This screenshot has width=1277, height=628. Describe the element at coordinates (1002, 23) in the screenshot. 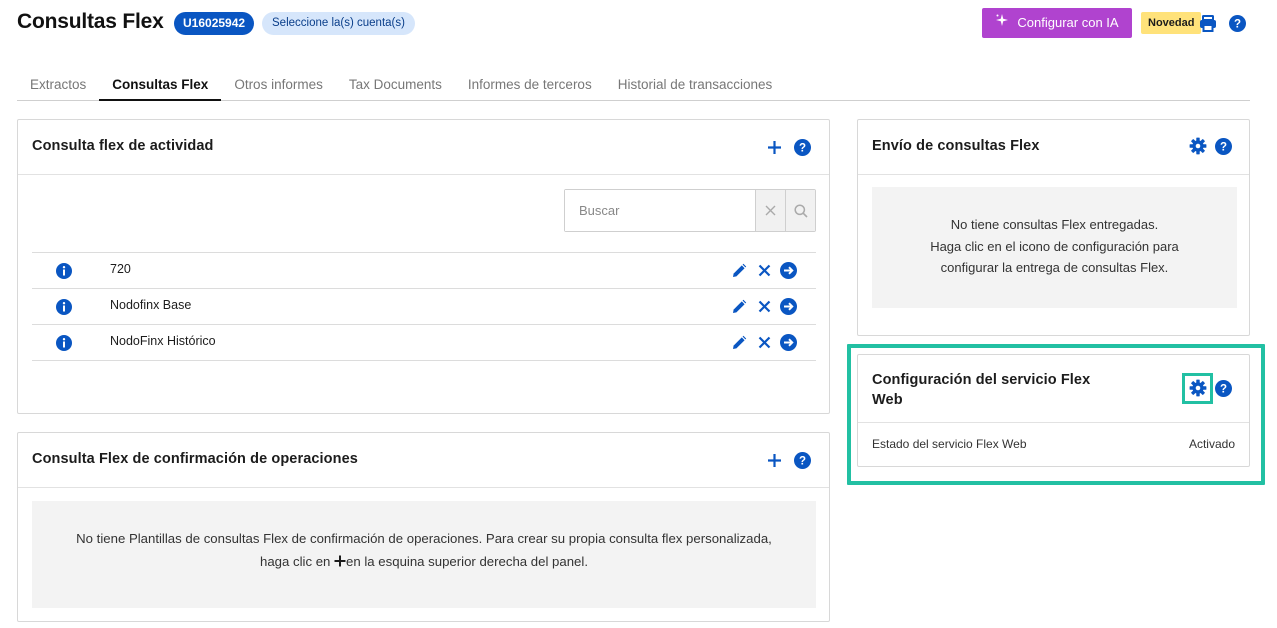

I see `sparkle-icon` at that location.